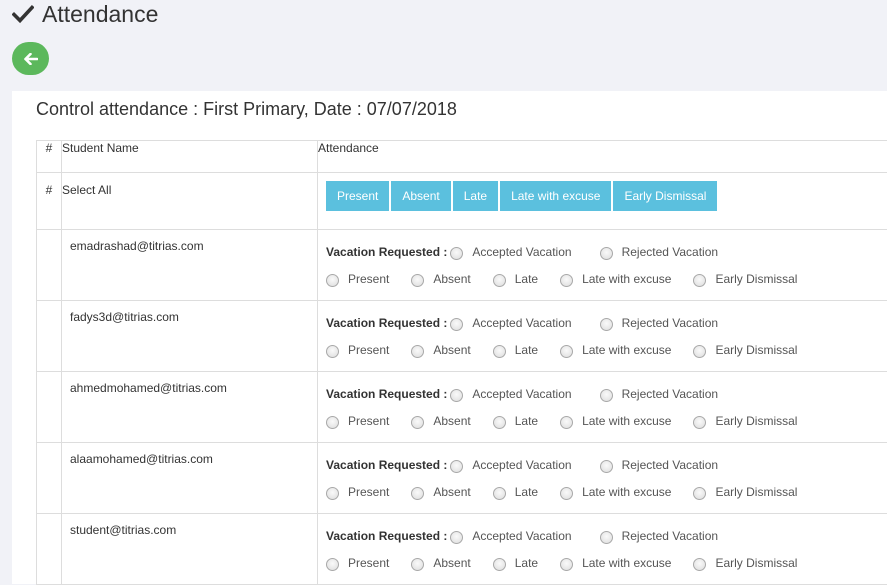  I want to click on page-header: Attendance, so click(85, 14).